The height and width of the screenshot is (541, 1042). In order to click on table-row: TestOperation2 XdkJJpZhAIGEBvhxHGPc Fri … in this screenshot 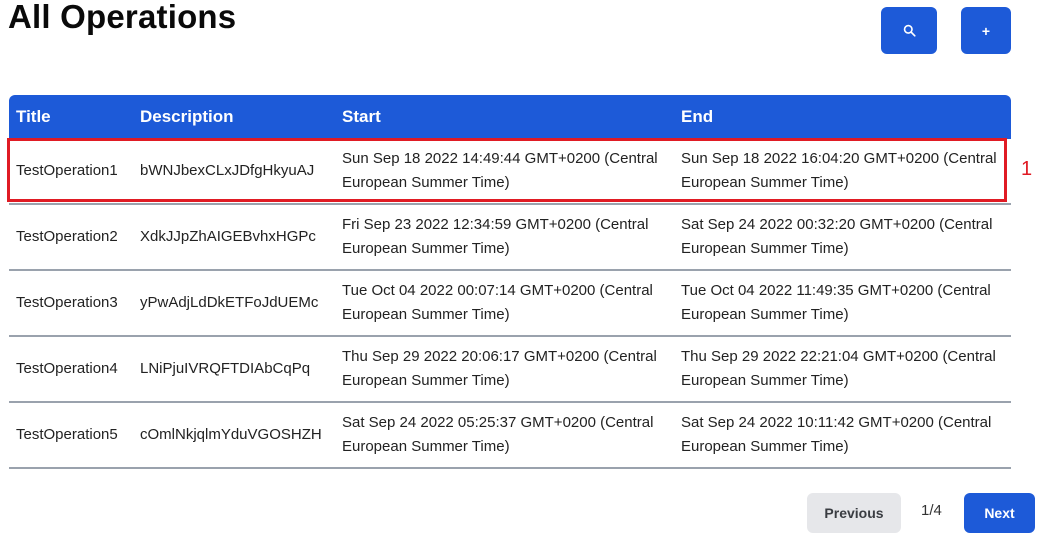, I will do `click(510, 237)`.